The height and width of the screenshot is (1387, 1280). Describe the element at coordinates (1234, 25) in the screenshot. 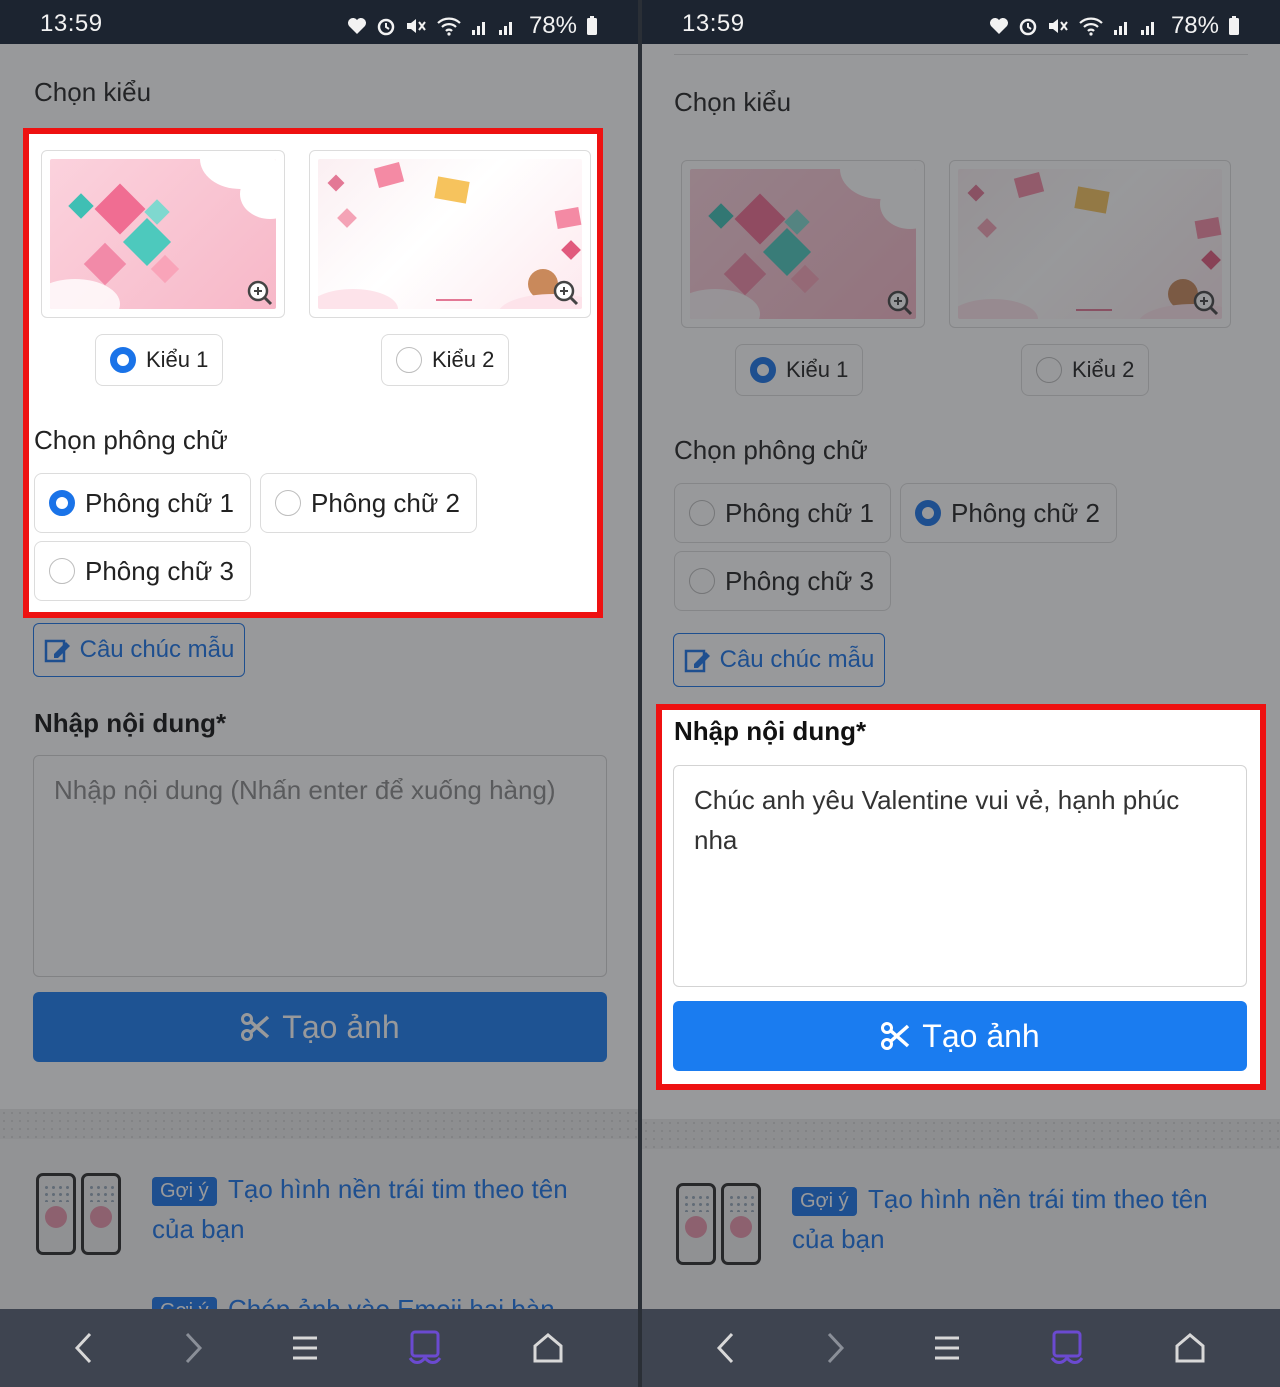

I see `battery-icon` at that location.